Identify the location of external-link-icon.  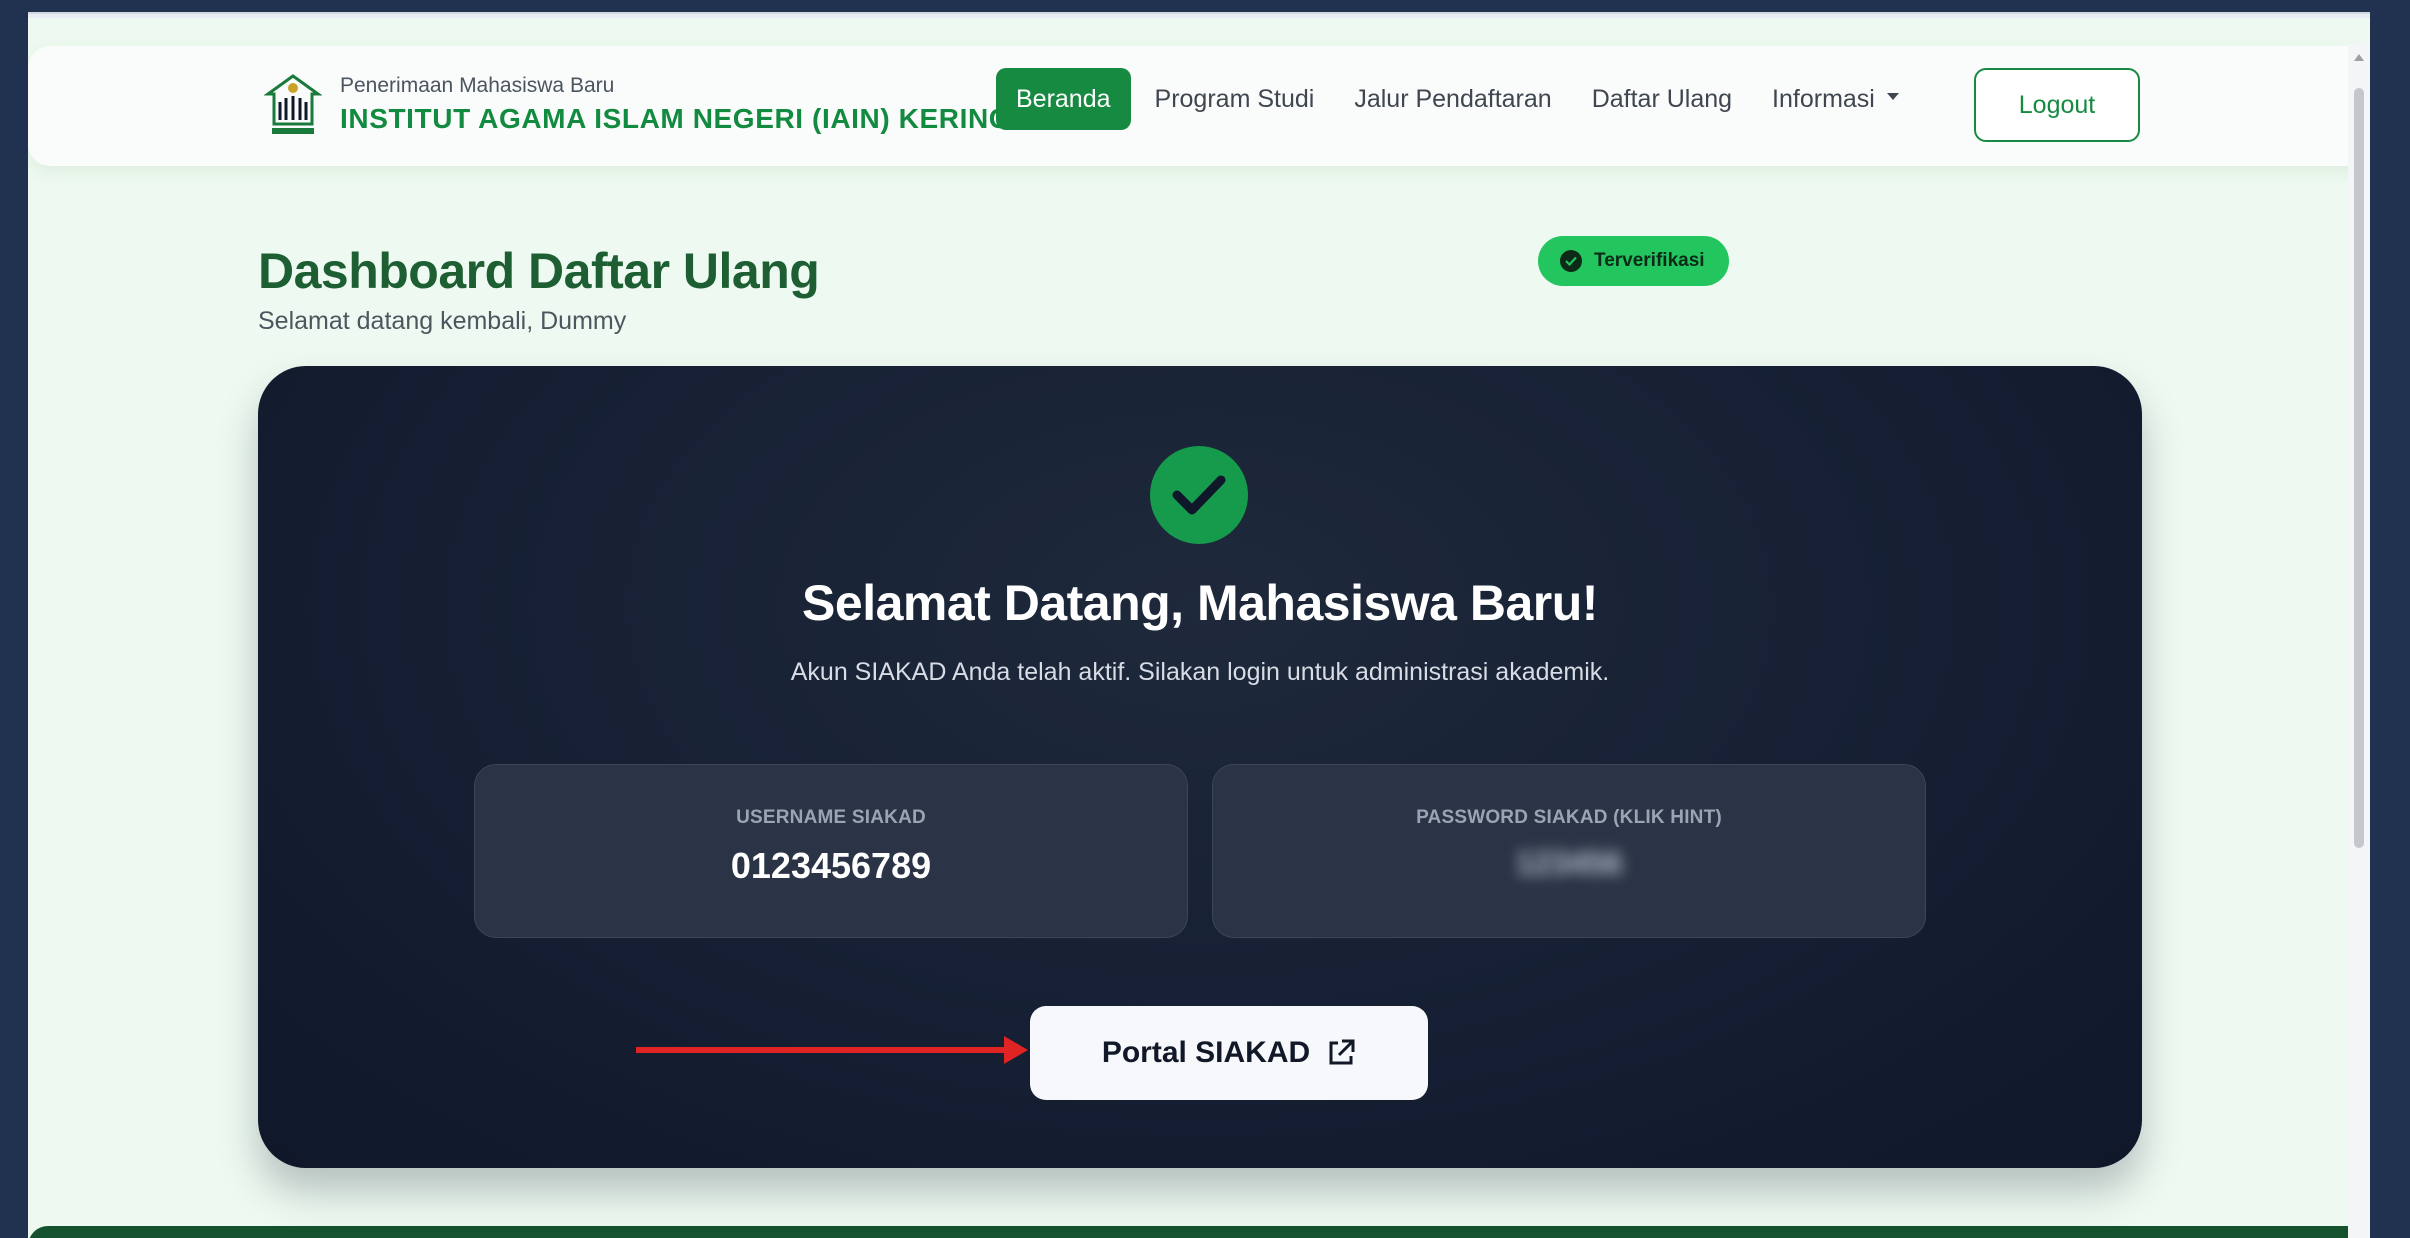
(1342, 1052).